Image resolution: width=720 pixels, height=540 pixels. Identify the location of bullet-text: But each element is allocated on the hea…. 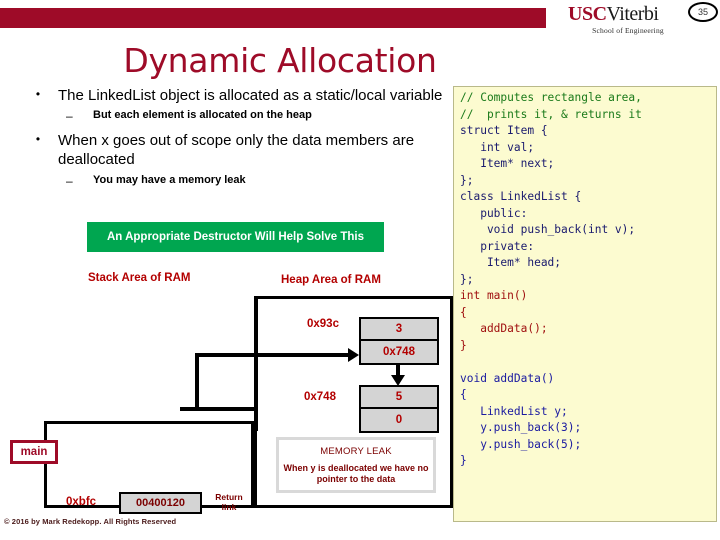
(202, 115).